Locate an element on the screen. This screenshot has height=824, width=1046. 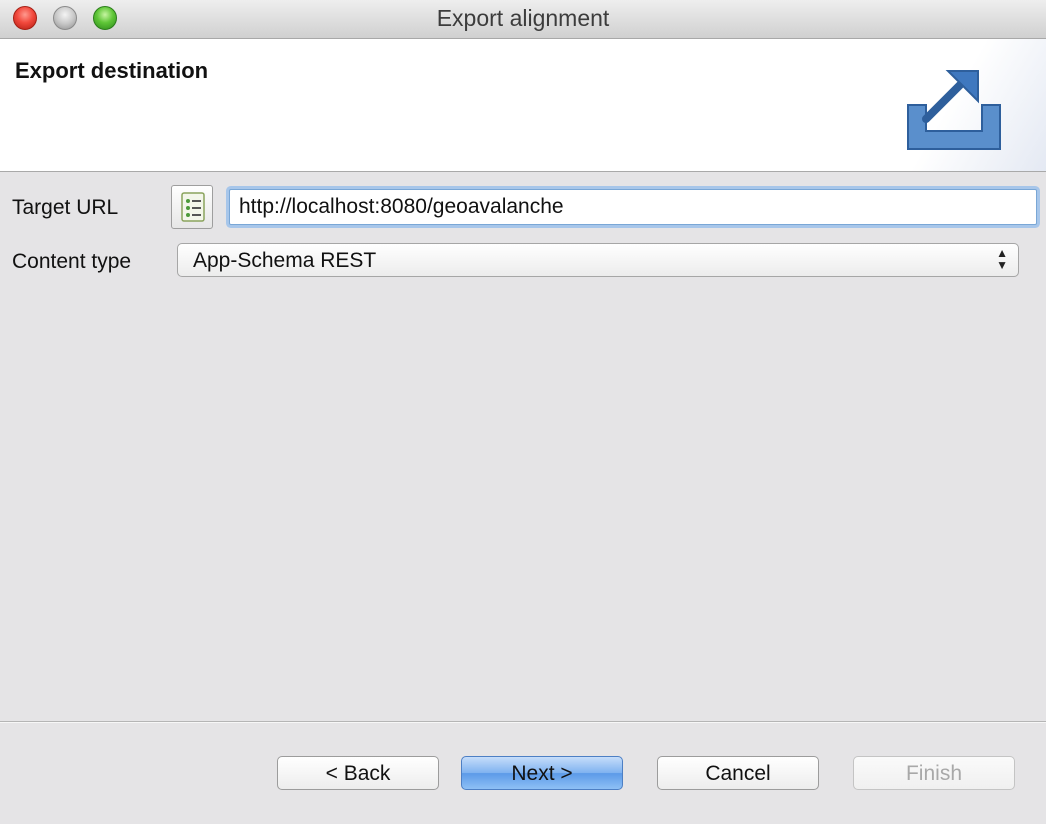
content-type-label: Content type is located at coordinates (72, 261).